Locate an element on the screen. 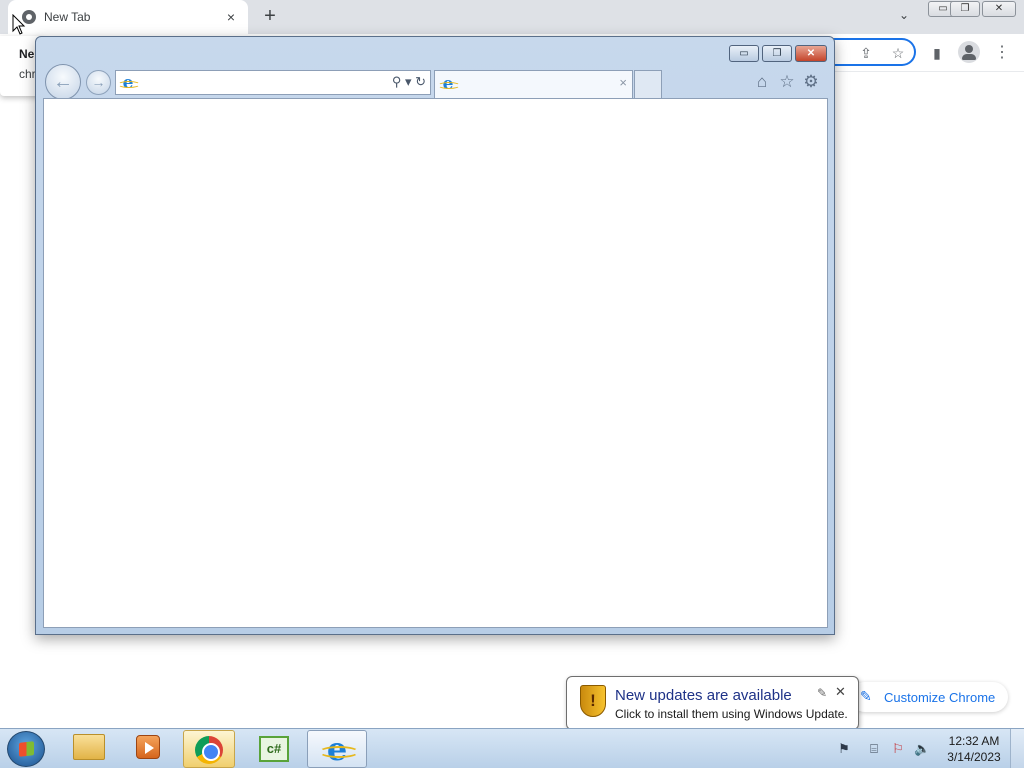 The height and width of the screenshot is (768, 1024). taskbar-media-player is located at coordinates (150, 749).